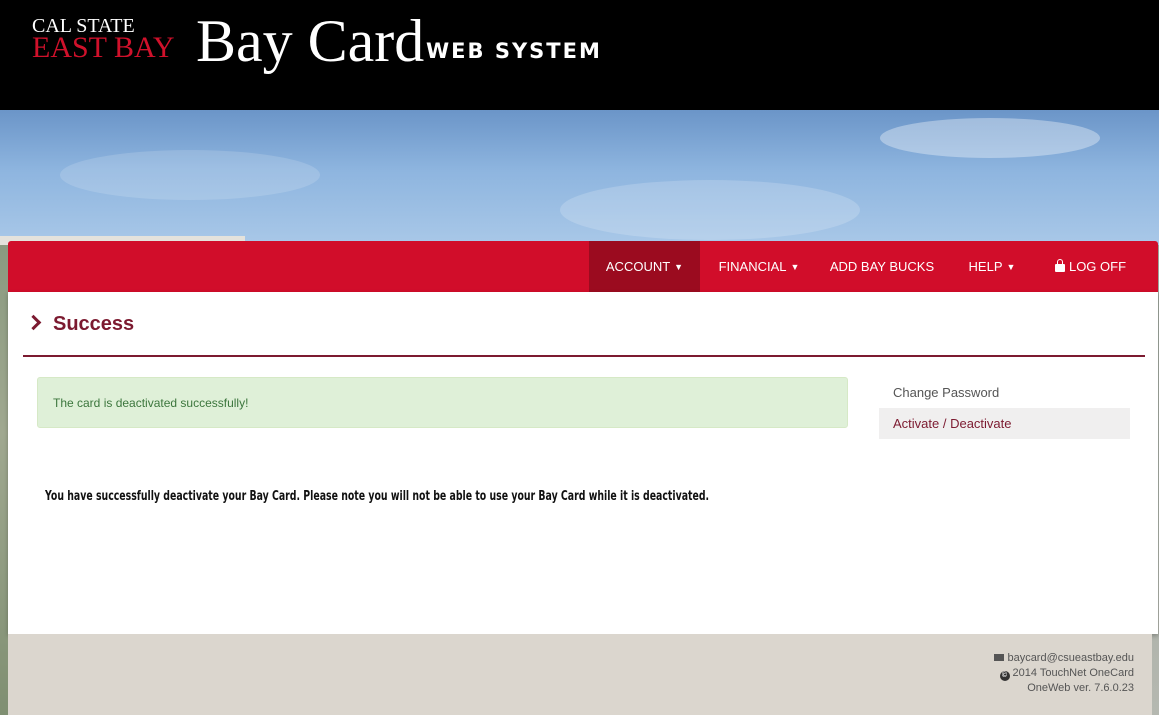  I want to click on nav-add-bay-bucks: ADD BAY BUCKS, so click(882, 266).